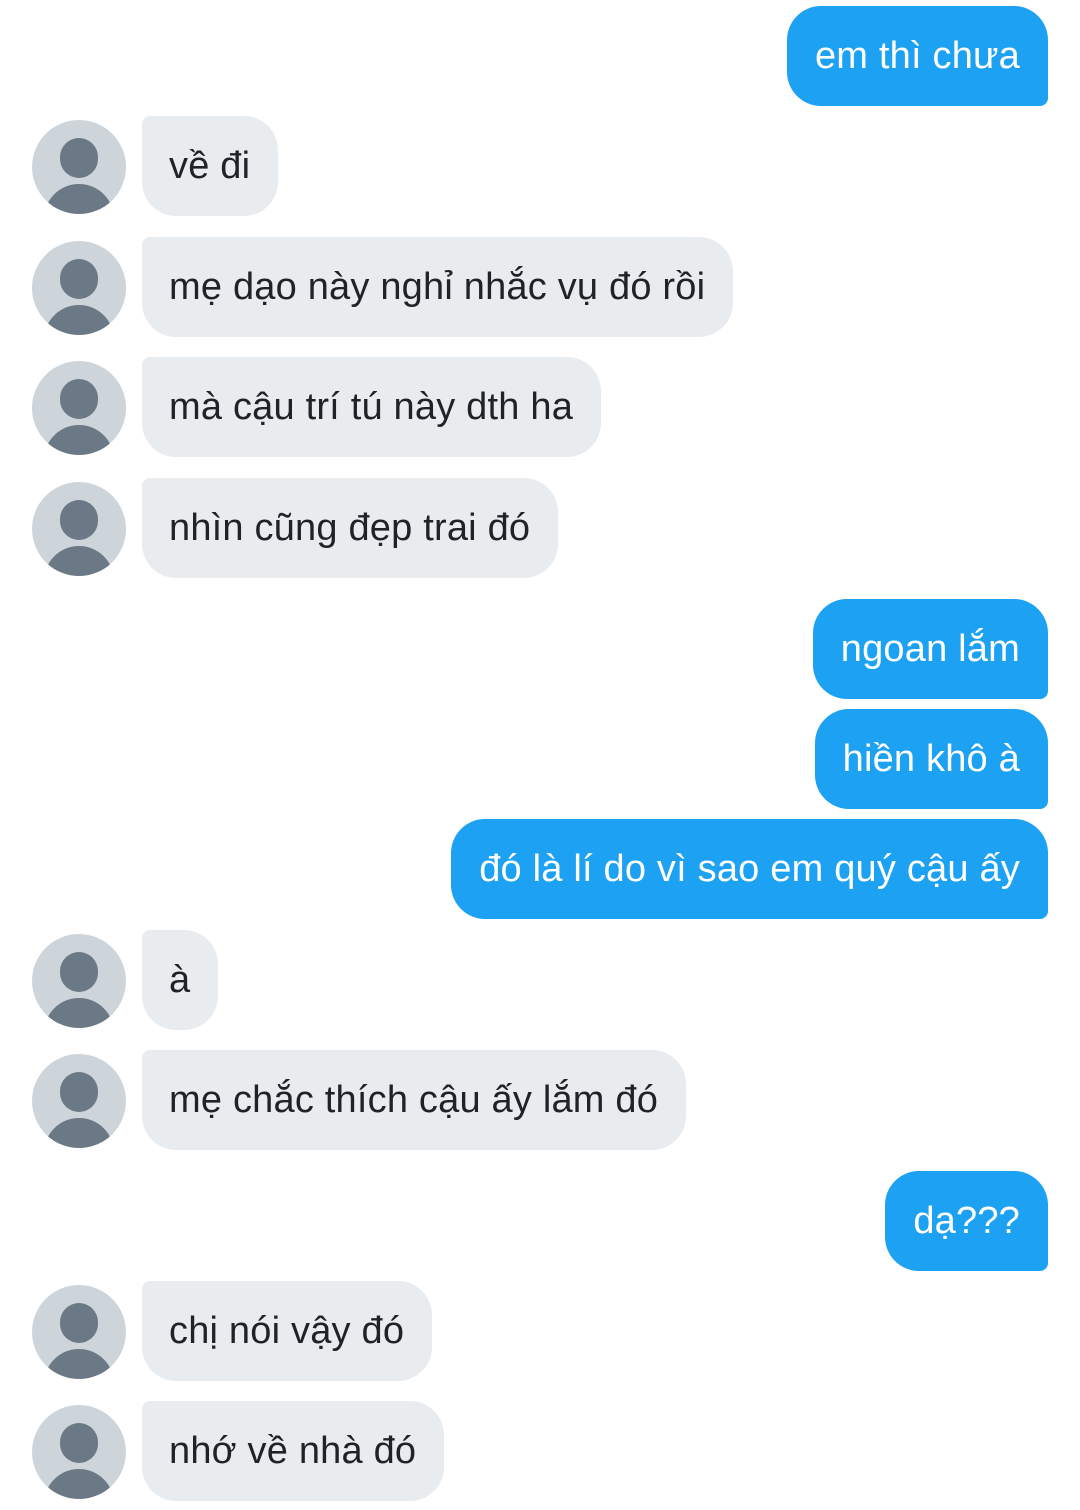 The width and height of the screenshot is (1080, 1510). Describe the element at coordinates (540, 1221) in the screenshot. I see `message-row: dạ???` at that location.